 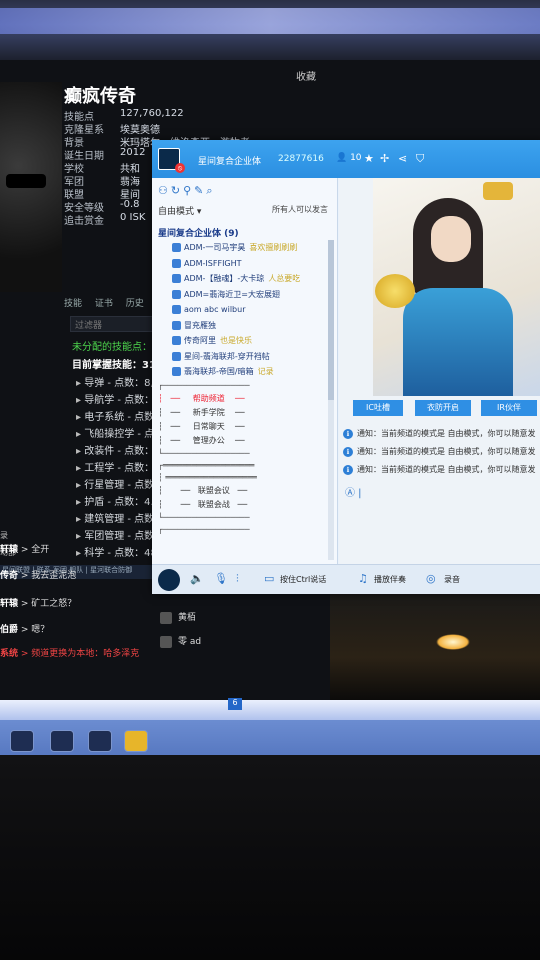 I want to click on channel-chat: ┆ ── 日常聊天 ──, so click(x=246, y=427).